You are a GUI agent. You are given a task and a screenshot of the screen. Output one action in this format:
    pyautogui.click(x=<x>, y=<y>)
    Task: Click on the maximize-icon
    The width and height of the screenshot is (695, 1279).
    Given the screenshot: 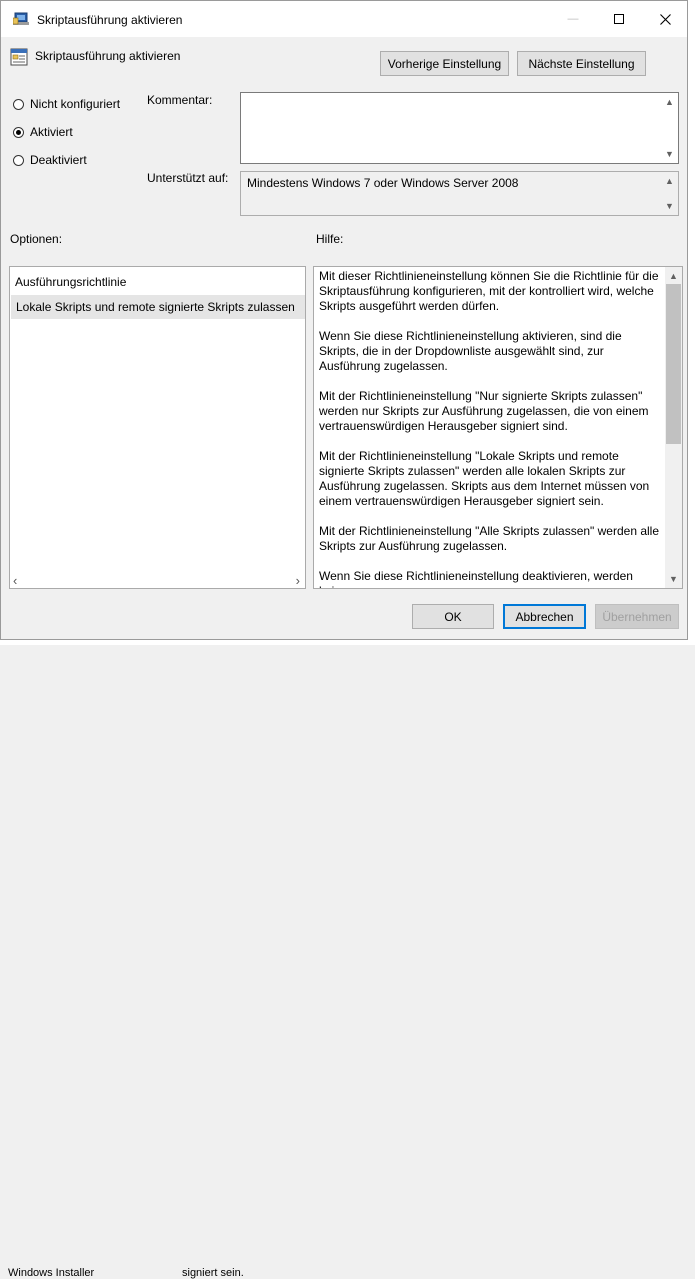 What is the action you would take?
    pyautogui.click(x=619, y=19)
    